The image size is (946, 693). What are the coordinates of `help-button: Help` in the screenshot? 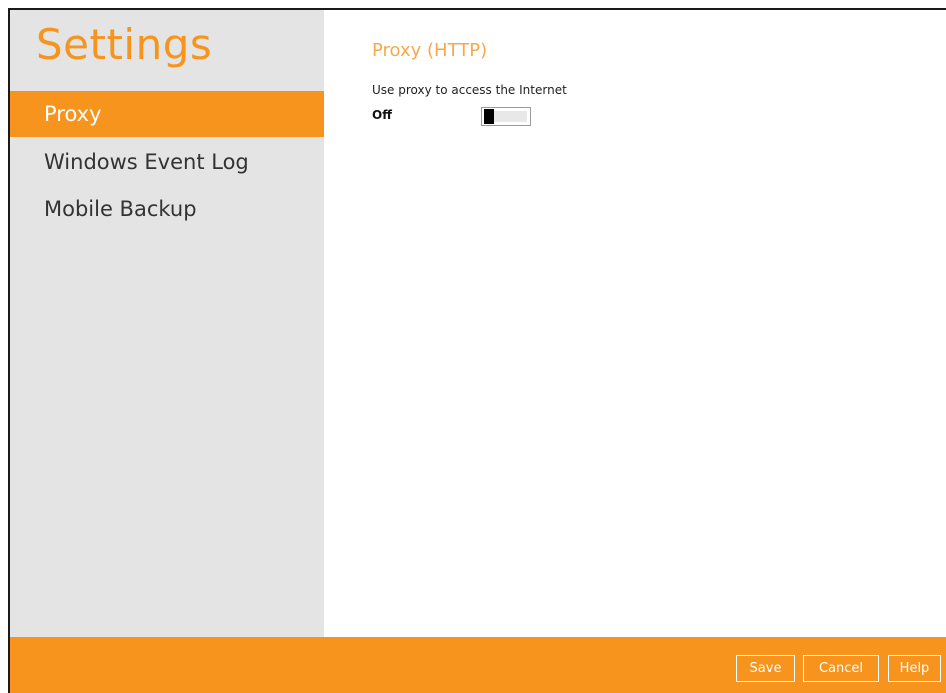 It's located at (914, 668).